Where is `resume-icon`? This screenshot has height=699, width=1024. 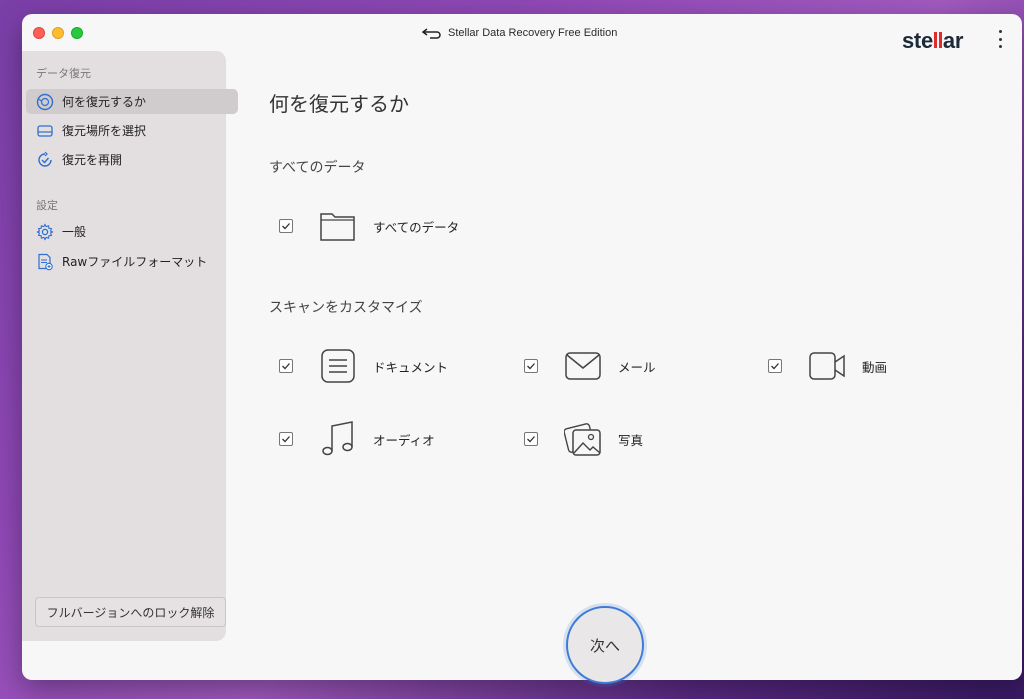
resume-icon is located at coordinates (45, 159).